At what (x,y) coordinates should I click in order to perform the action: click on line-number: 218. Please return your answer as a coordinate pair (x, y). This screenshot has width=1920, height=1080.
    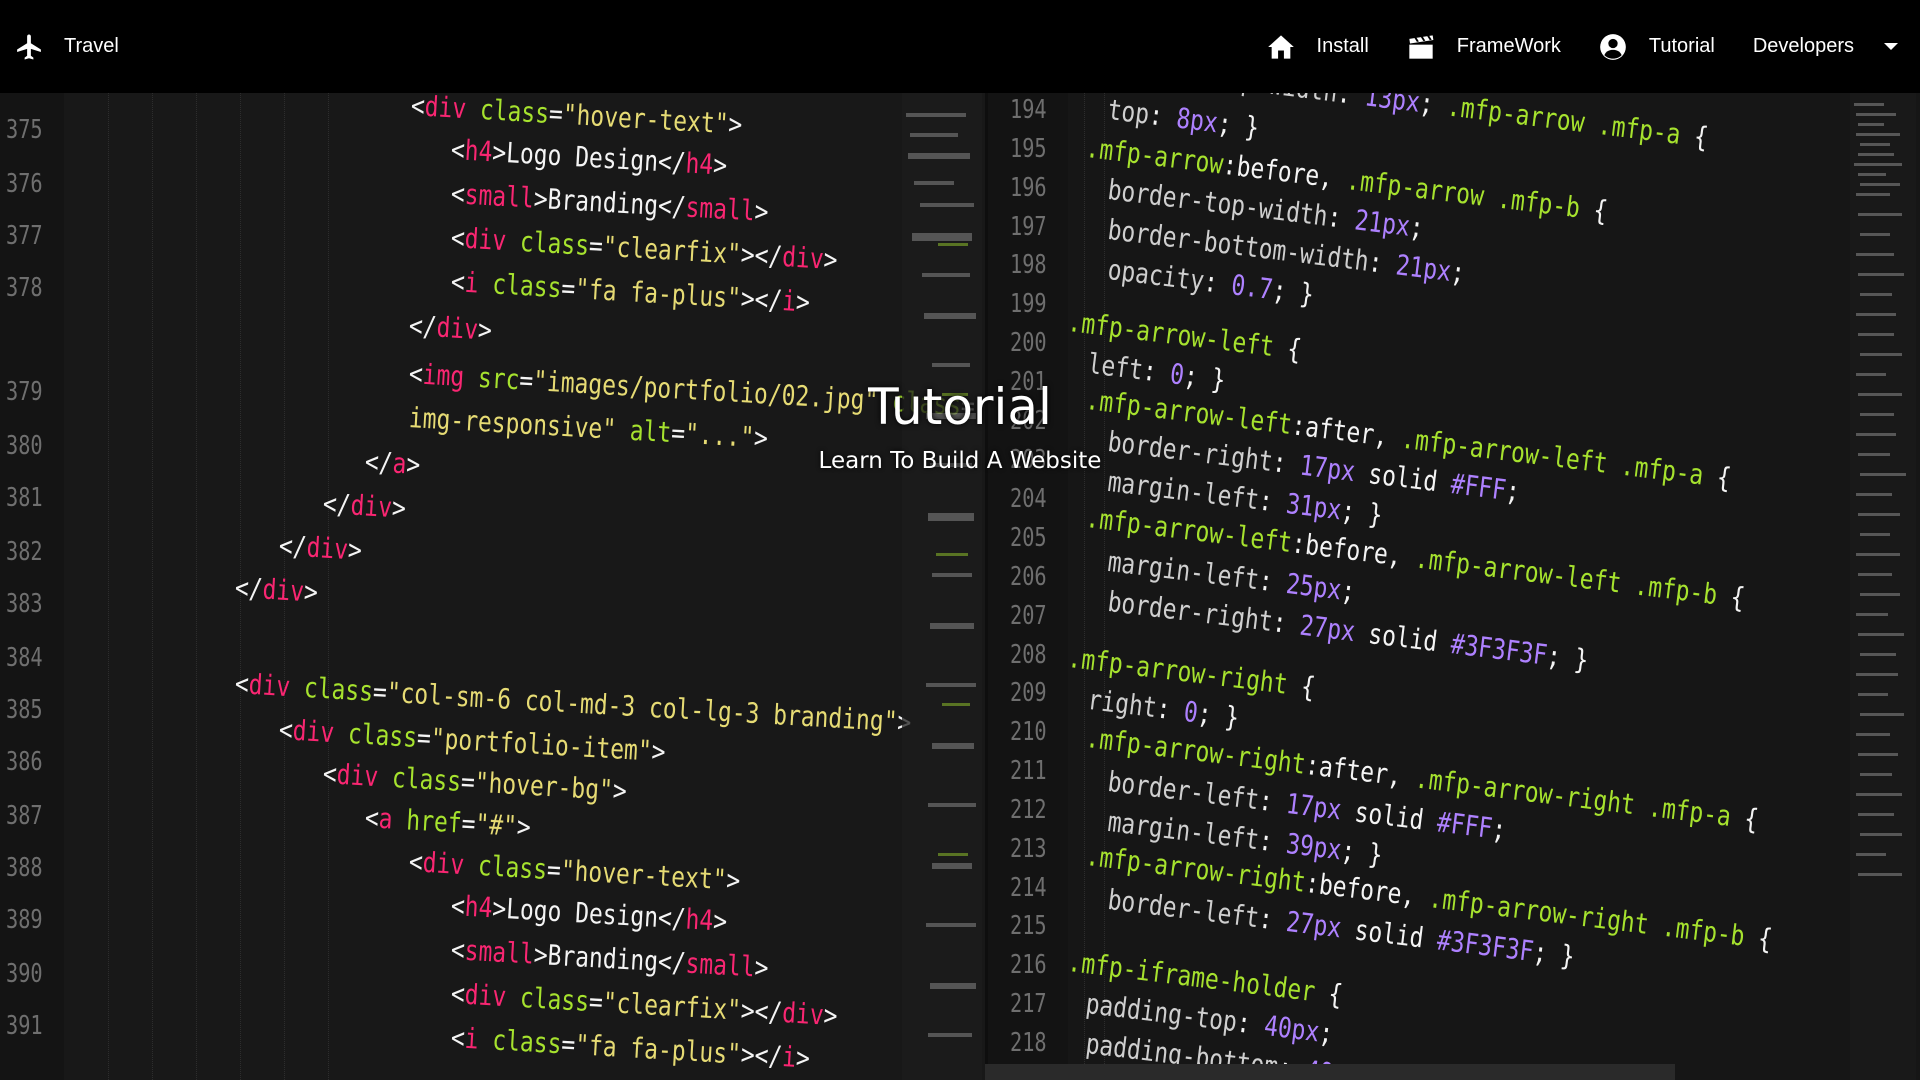
    Looking at the image, I should click on (1028, 1043).